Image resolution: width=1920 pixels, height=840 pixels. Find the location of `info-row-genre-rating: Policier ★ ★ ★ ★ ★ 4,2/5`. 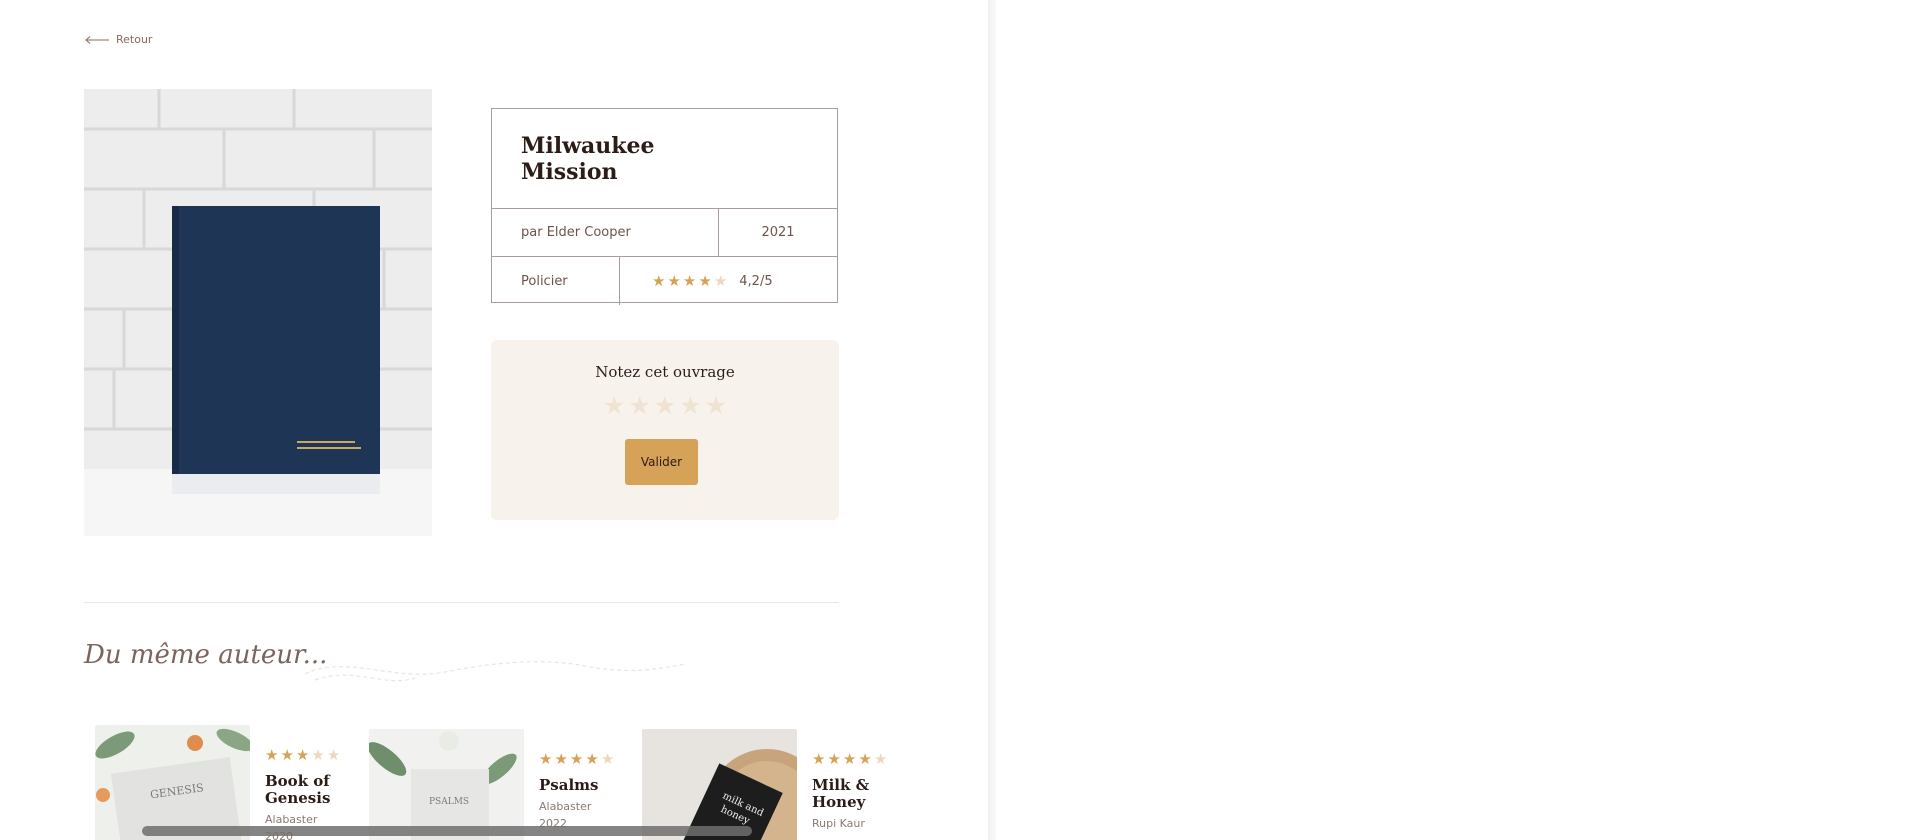

info-row-genre-rating: Policier ★ ★ ★ ★ ★ 4,2/5 is located at coordinates (664, 281).